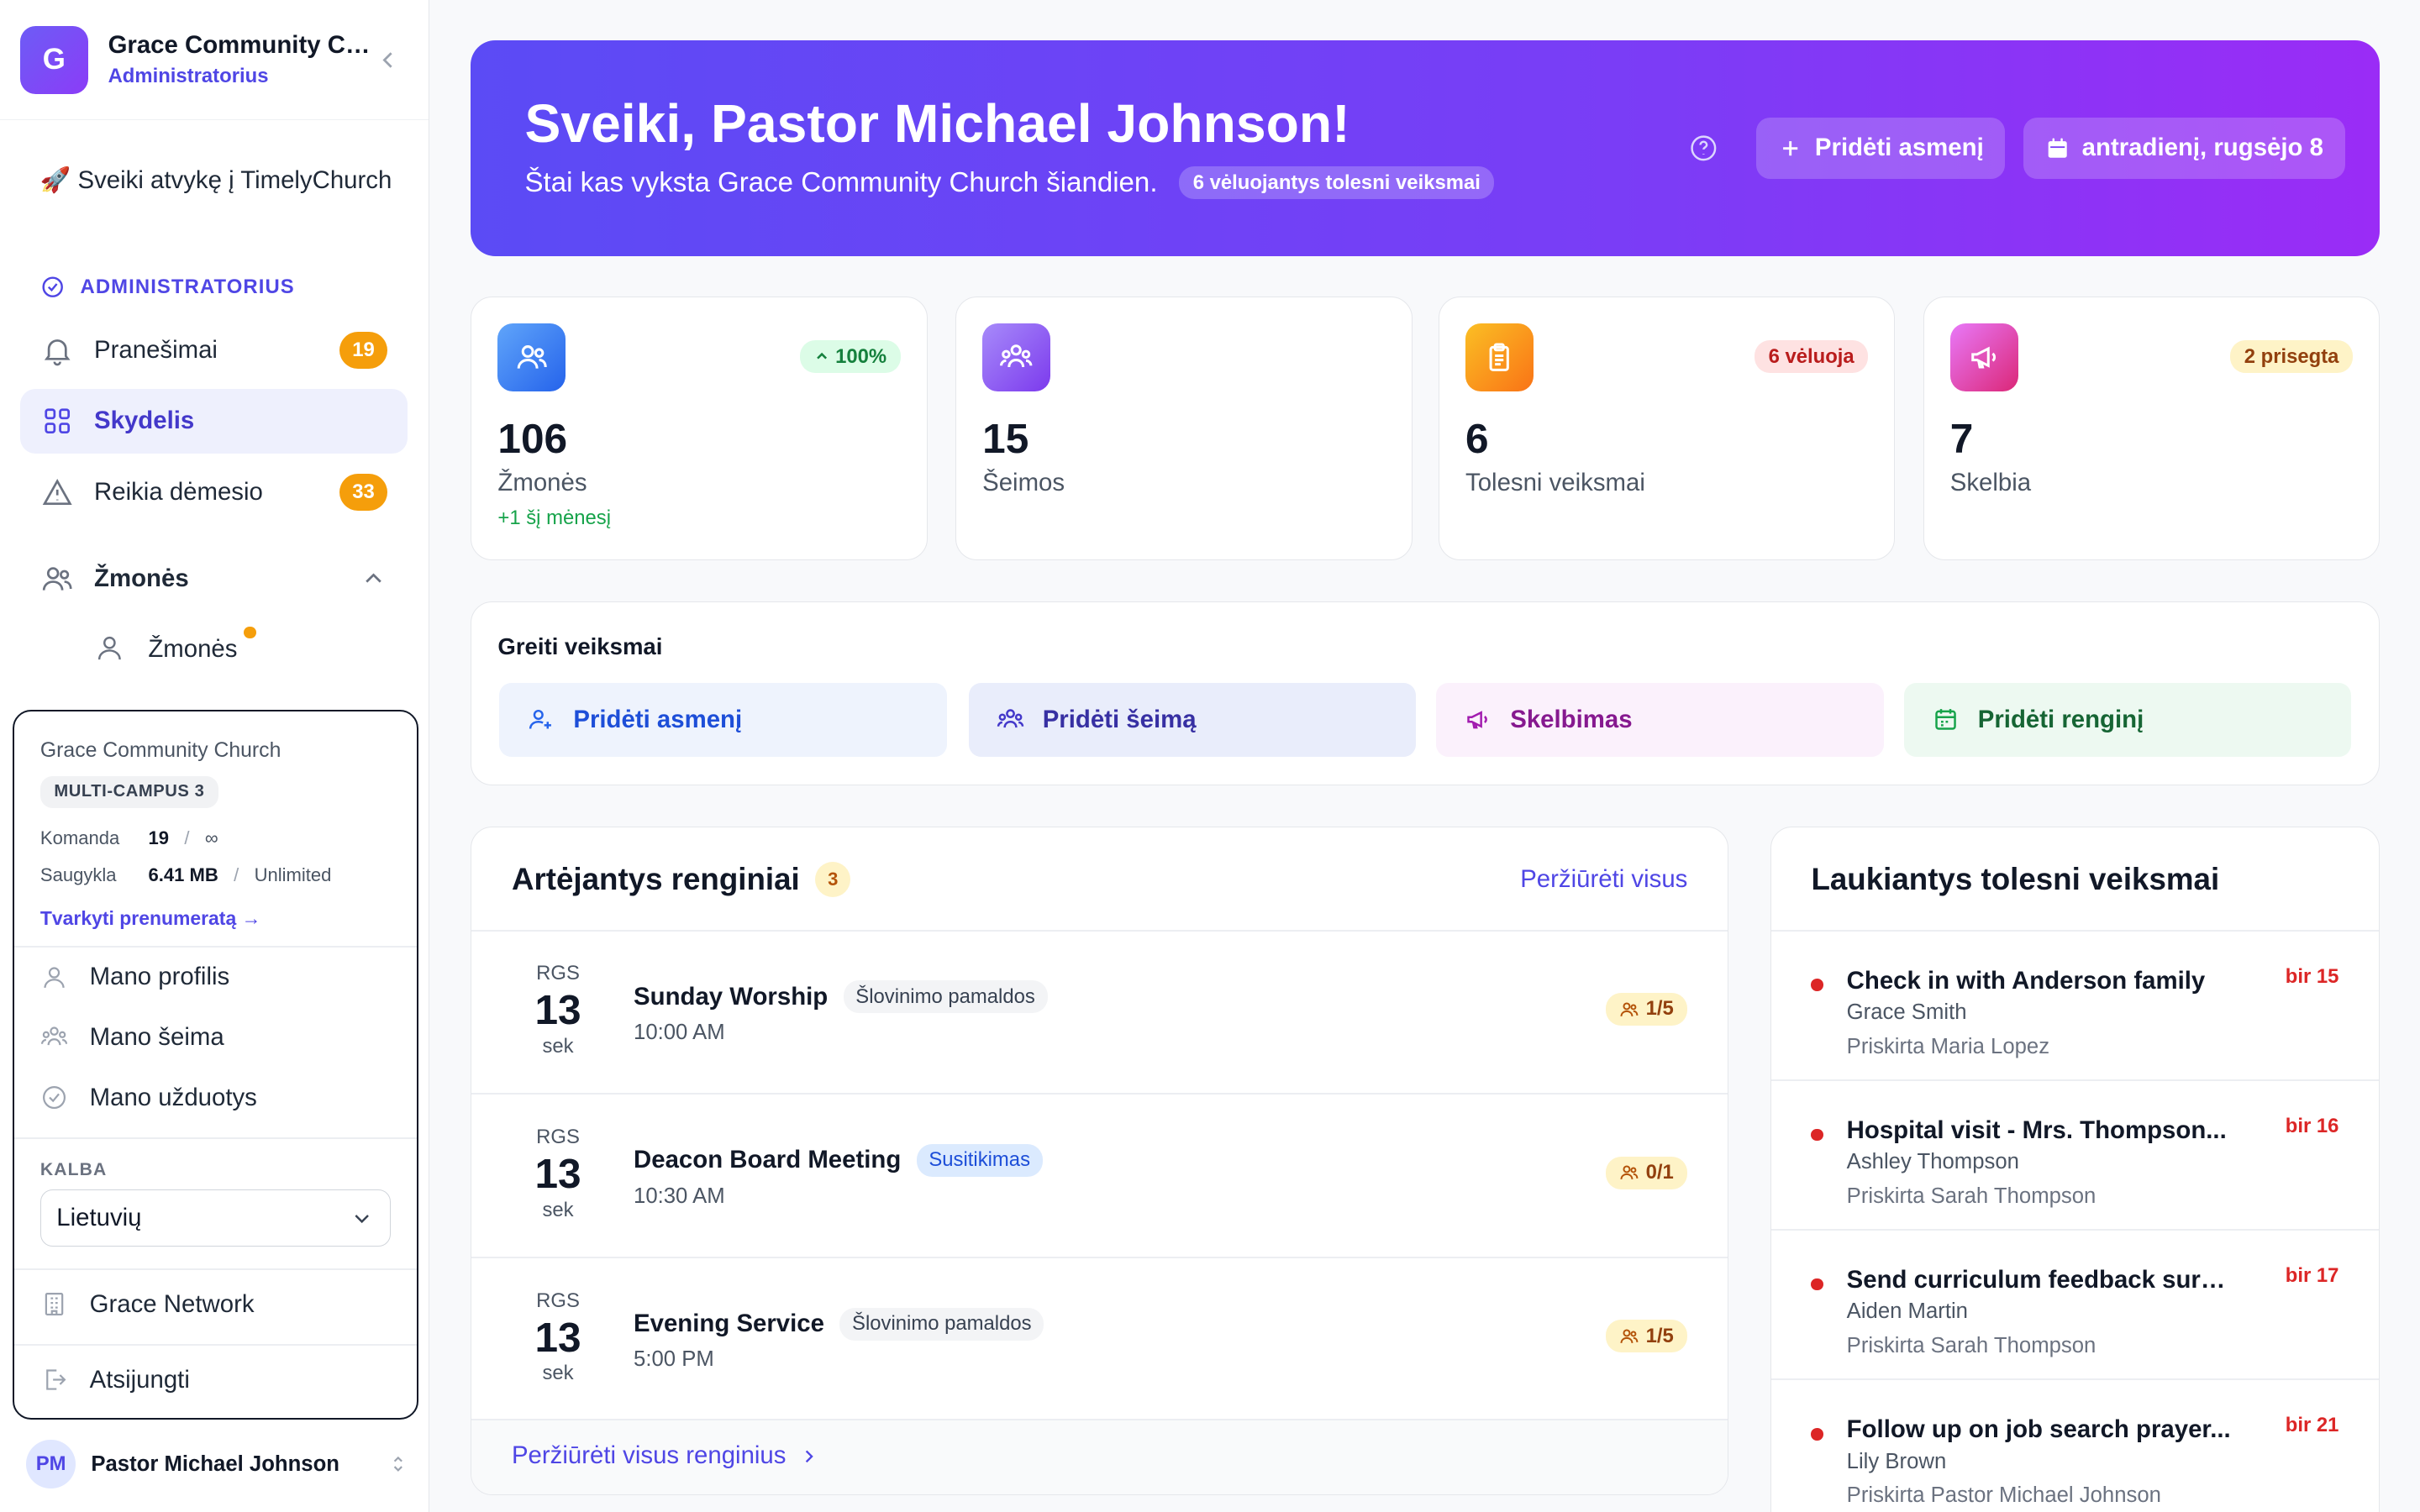  I want to click on add-person-button: Pridėti asmenį, so click(1881, 148).